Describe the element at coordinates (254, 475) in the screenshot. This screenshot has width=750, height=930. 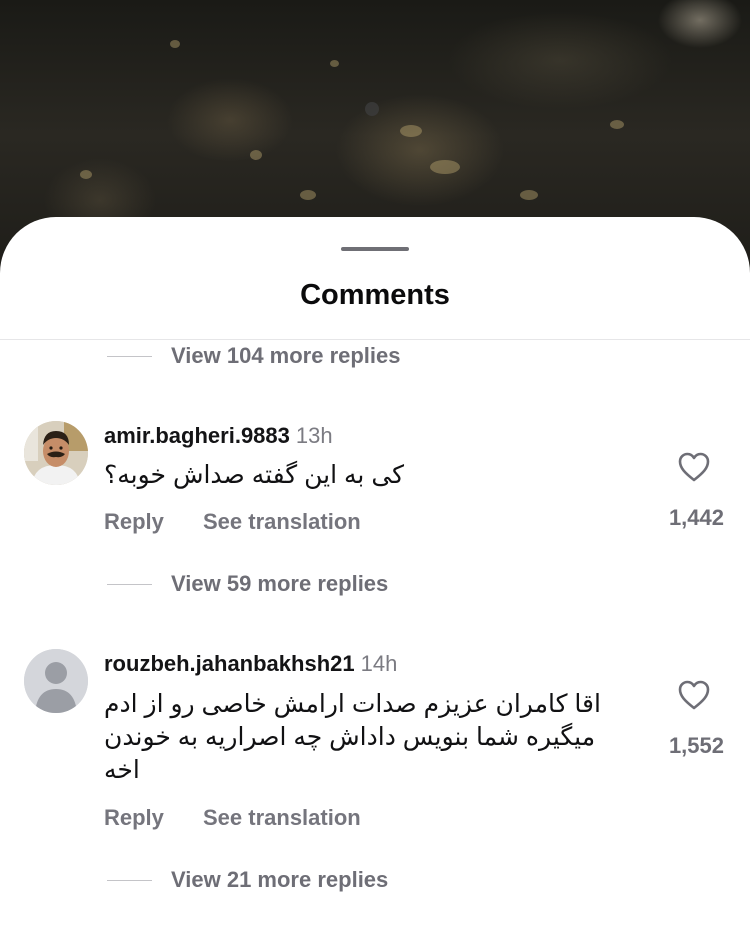
I see `comment-text: کی به این گفته صداش خوبه؟` at that location.